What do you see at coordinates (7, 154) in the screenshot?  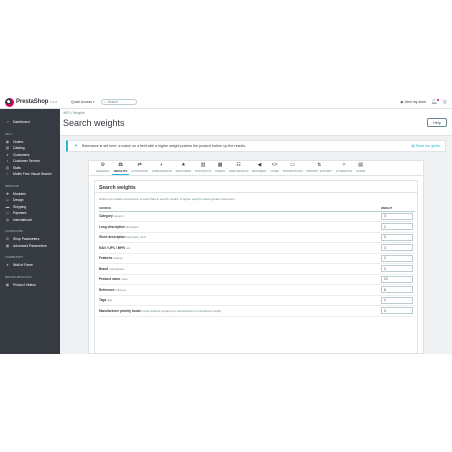 I see `person-icon: ●` at bounding box center [7, 154].